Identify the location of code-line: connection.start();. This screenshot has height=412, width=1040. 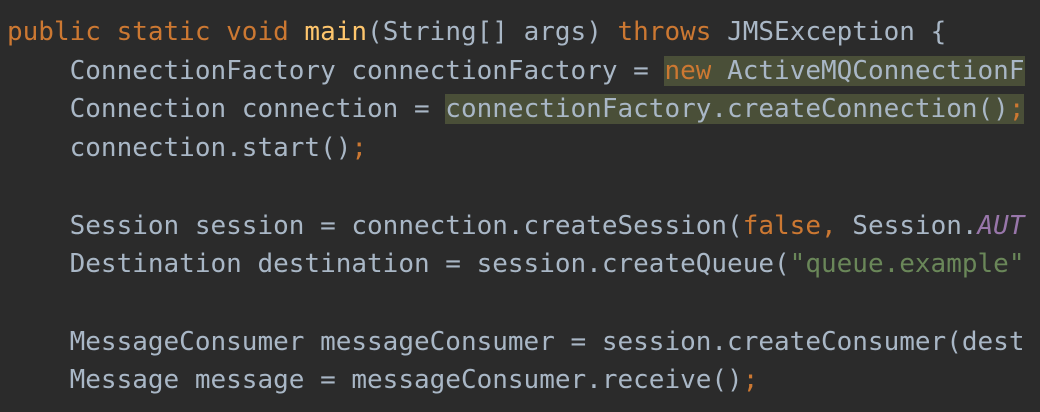
(187, 148).